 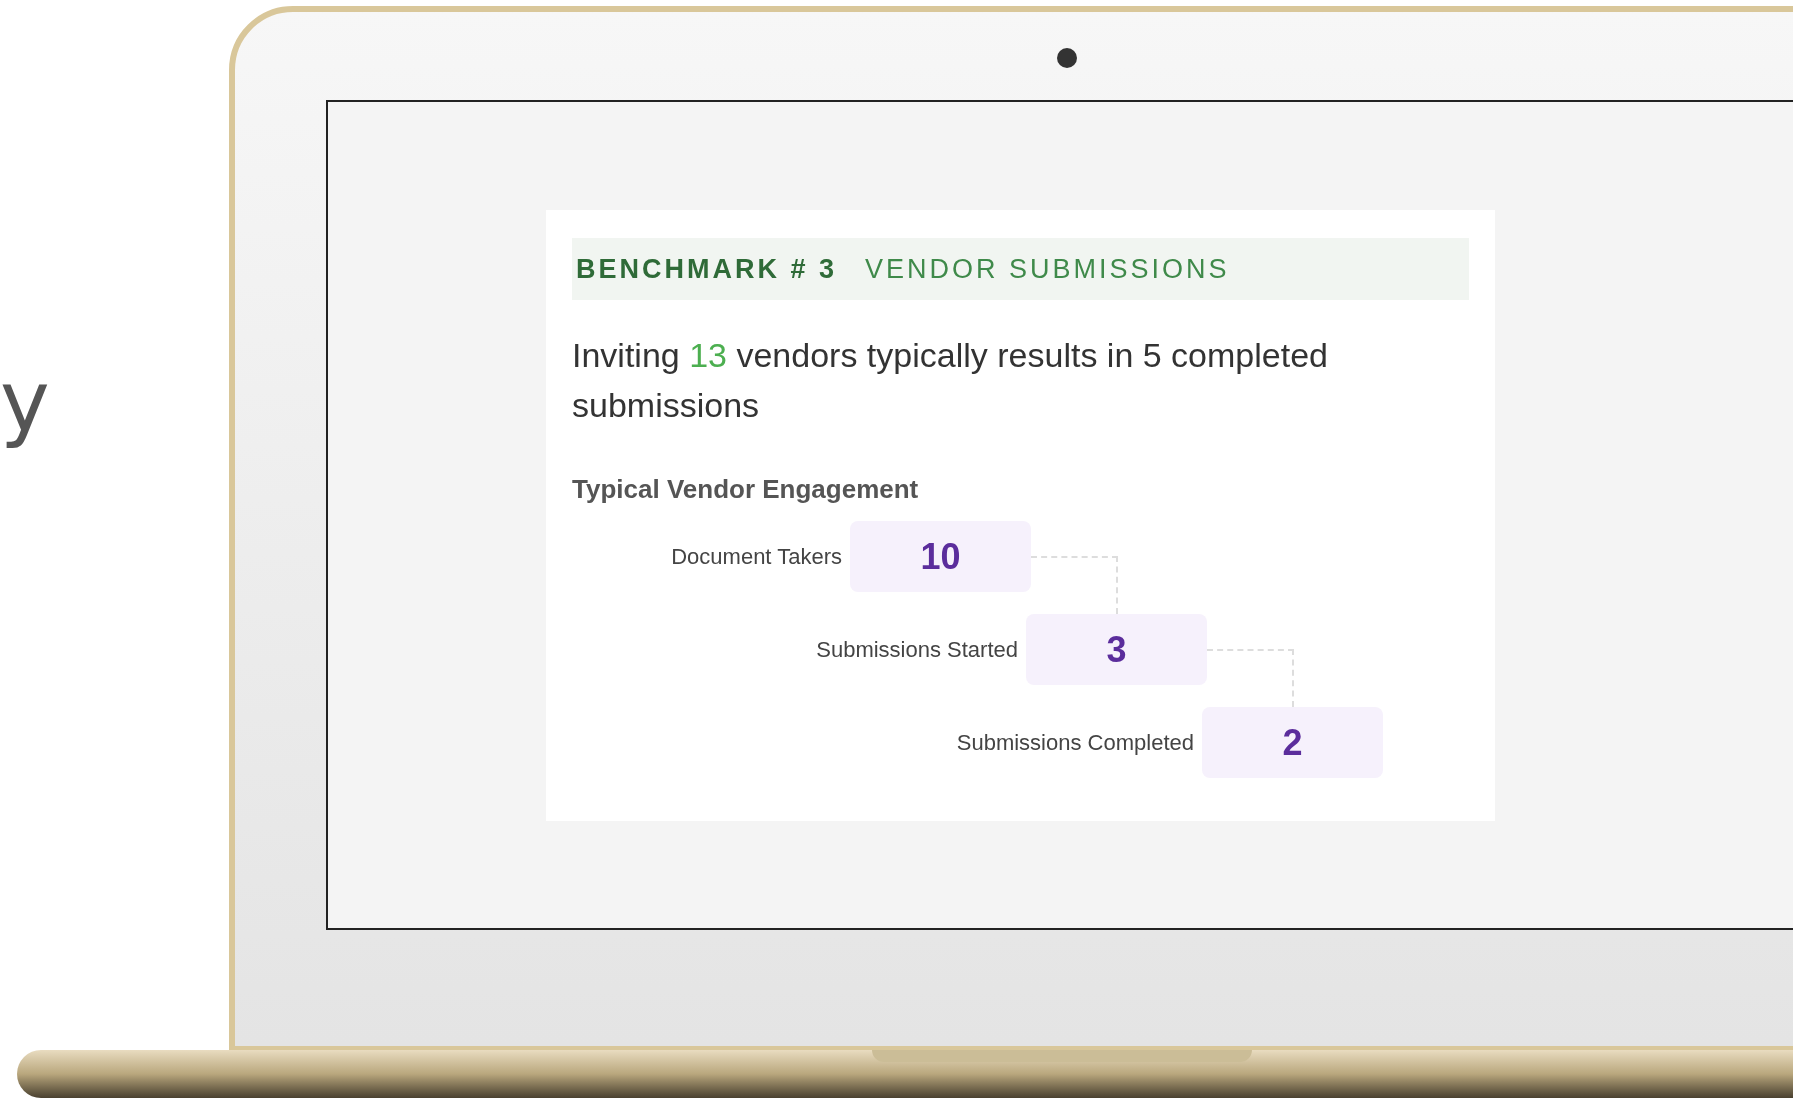 I want to click on stage-value: 2, so click(x=1292, y=742).